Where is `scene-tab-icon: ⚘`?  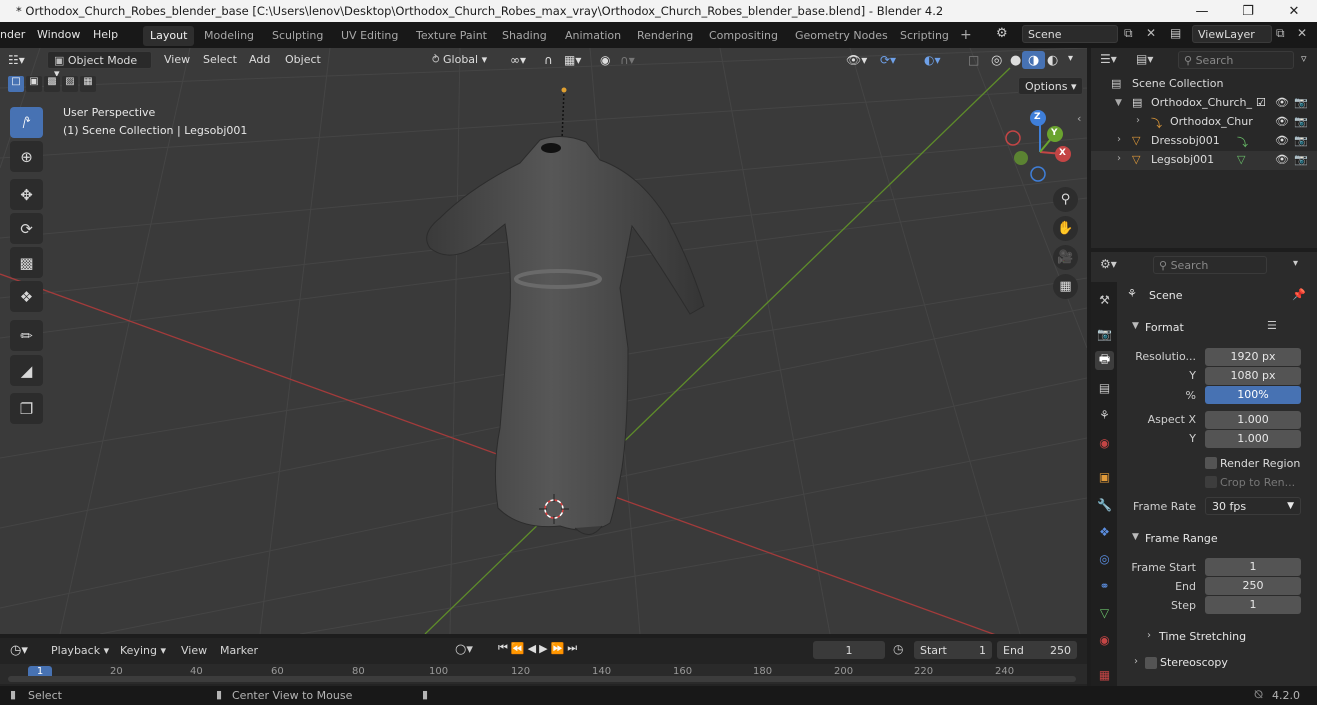
scene-tab-icon: ⚘ is located at coordinates (1104, 414).